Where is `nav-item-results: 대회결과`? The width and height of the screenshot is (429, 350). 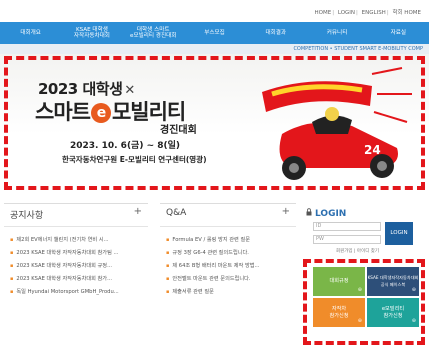
nav-item-results: 대회결과 is located at coordinates (275, 33).